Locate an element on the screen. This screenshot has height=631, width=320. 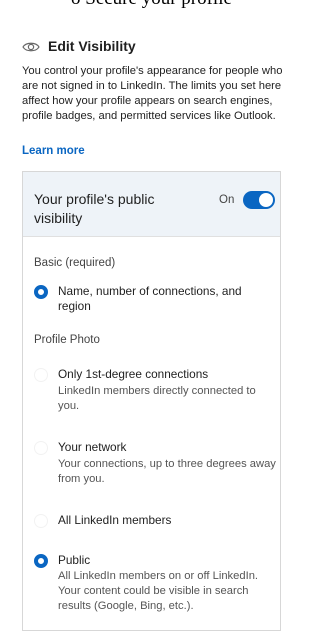
learn-more-link: Learn more is located at coordinates (53, 151).